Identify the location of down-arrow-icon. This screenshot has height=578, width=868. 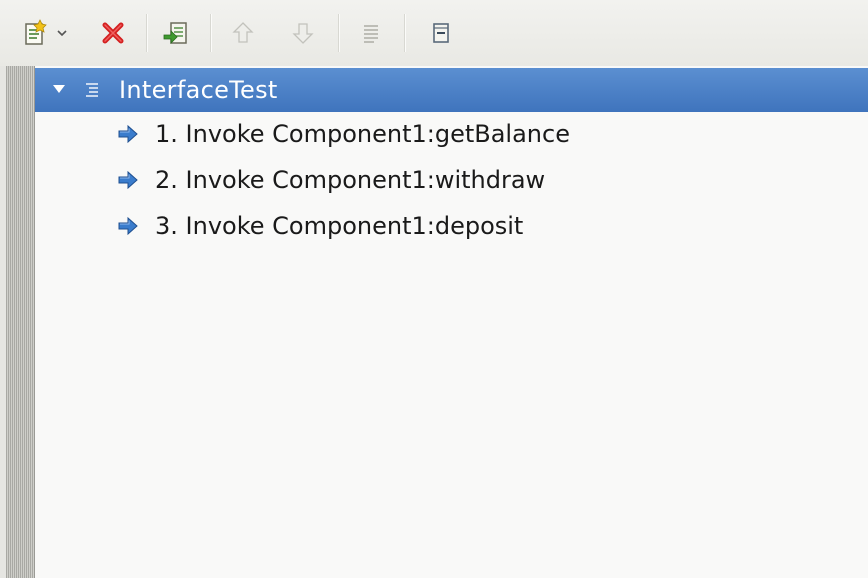
(303, 33).